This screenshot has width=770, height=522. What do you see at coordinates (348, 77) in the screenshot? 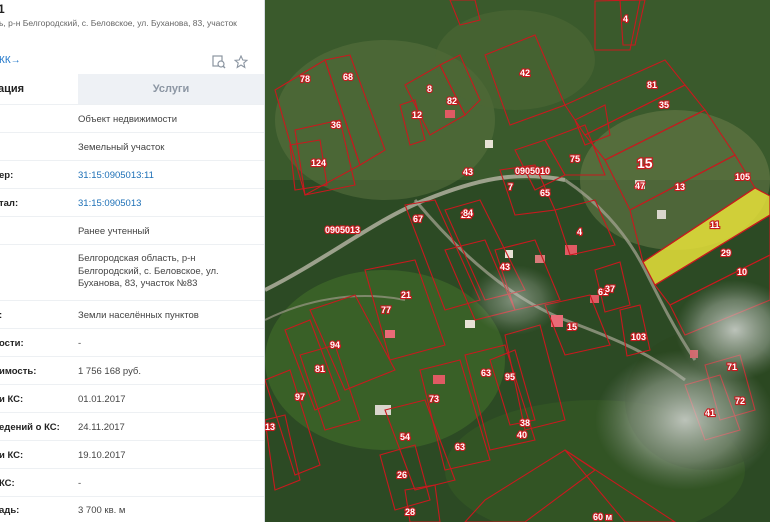
I see `parcel-label: 68` at bounding box center [348, 77].